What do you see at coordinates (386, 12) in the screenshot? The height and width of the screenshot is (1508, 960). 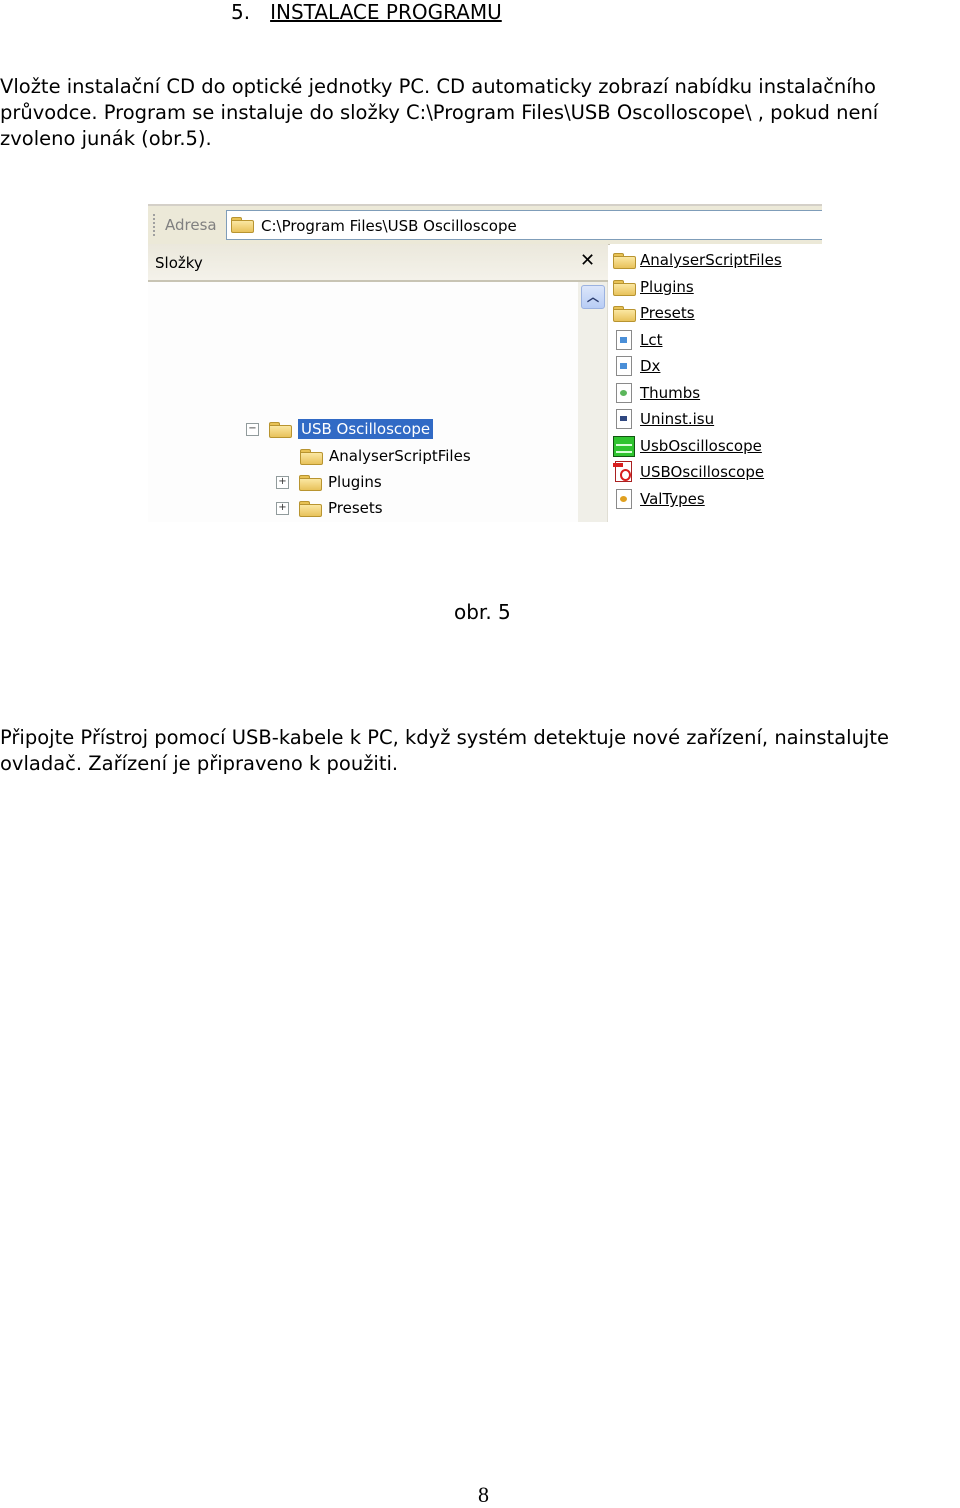 I see `section-title: INSTALACE PROGRAMU` at bounding box center [386, 12].